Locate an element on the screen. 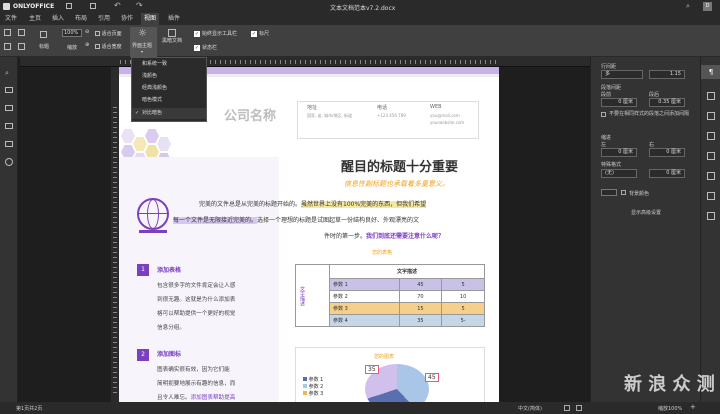  before-value: 0 厘米 is located at coordinates (625, 102).